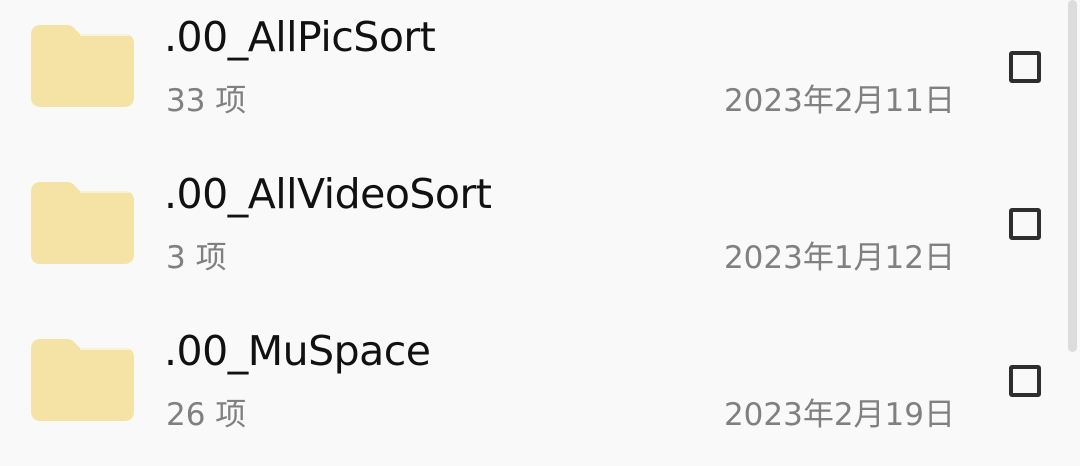  I want to click on modified-date: 2023年2月19日, so click(839, 415).